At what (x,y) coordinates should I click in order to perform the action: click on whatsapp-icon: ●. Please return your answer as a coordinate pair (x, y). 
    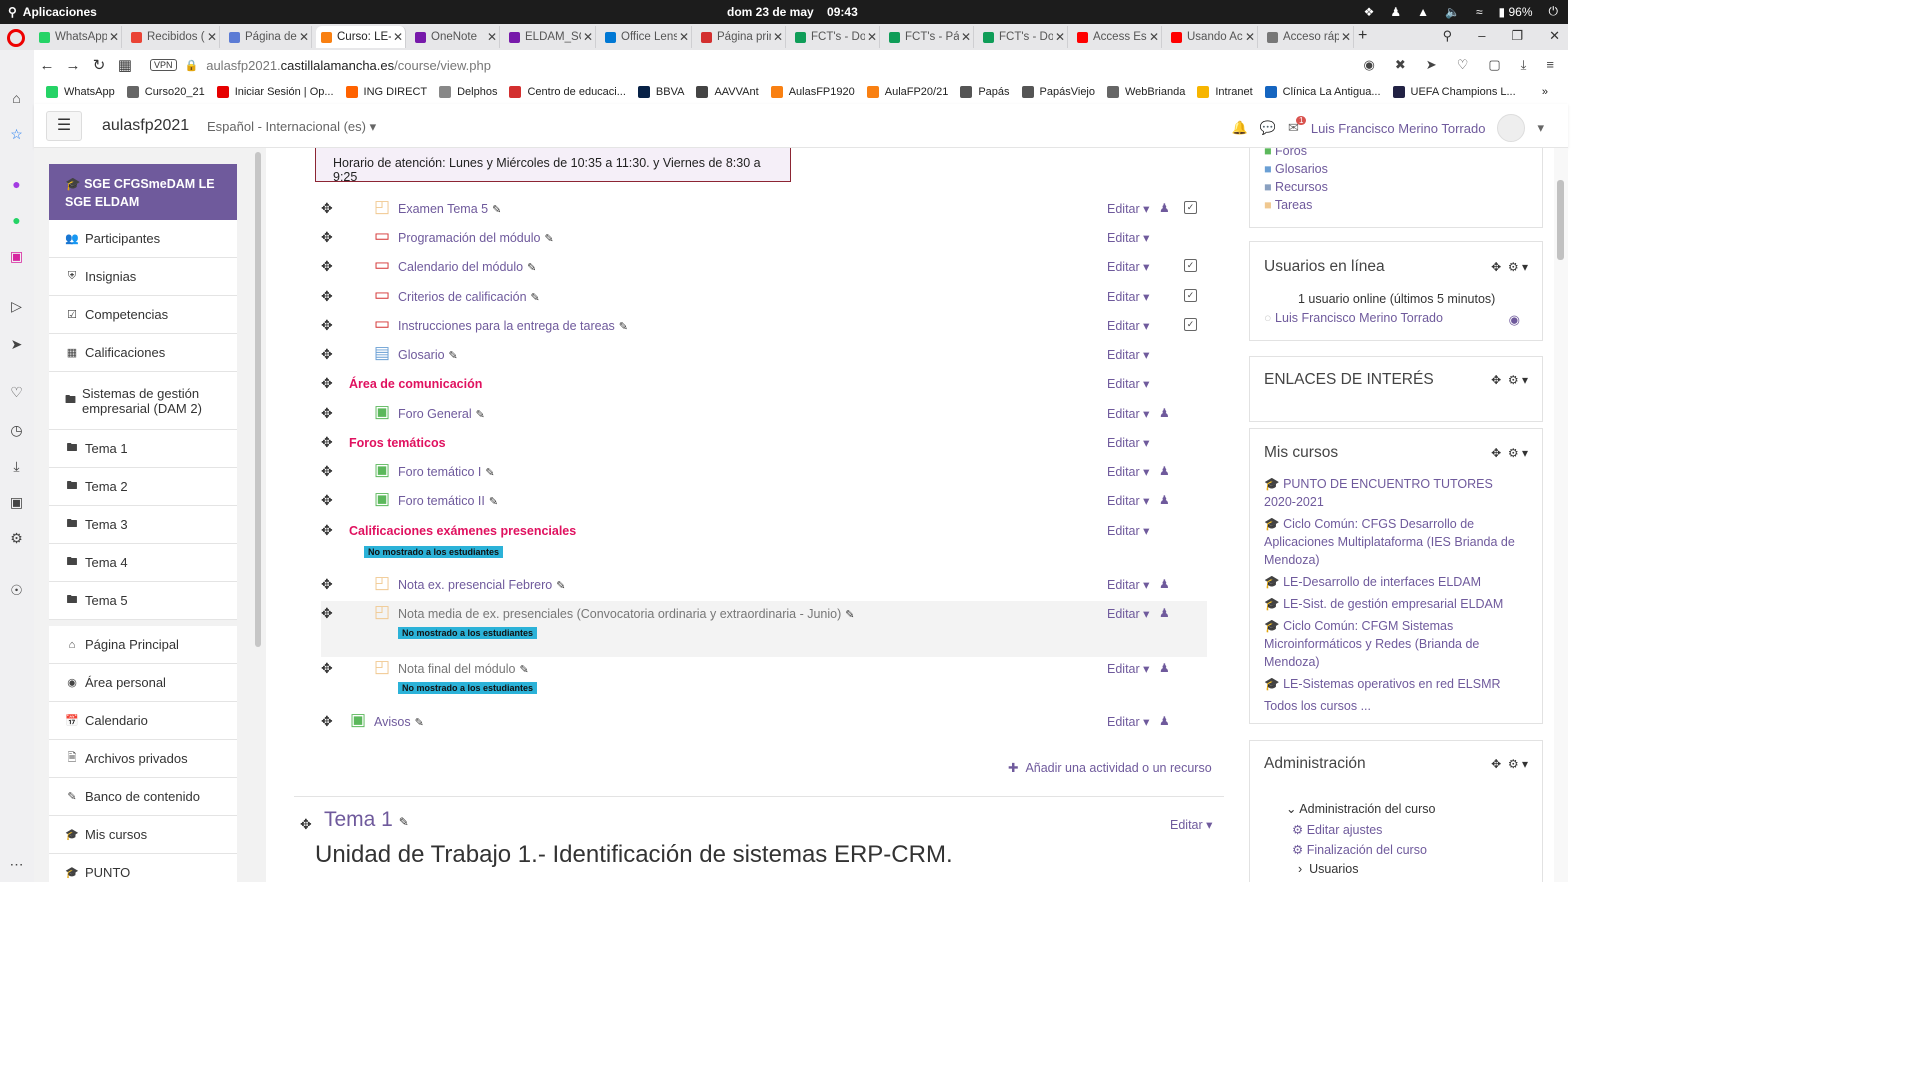
    Looking at the image, I should click on (16, 220).